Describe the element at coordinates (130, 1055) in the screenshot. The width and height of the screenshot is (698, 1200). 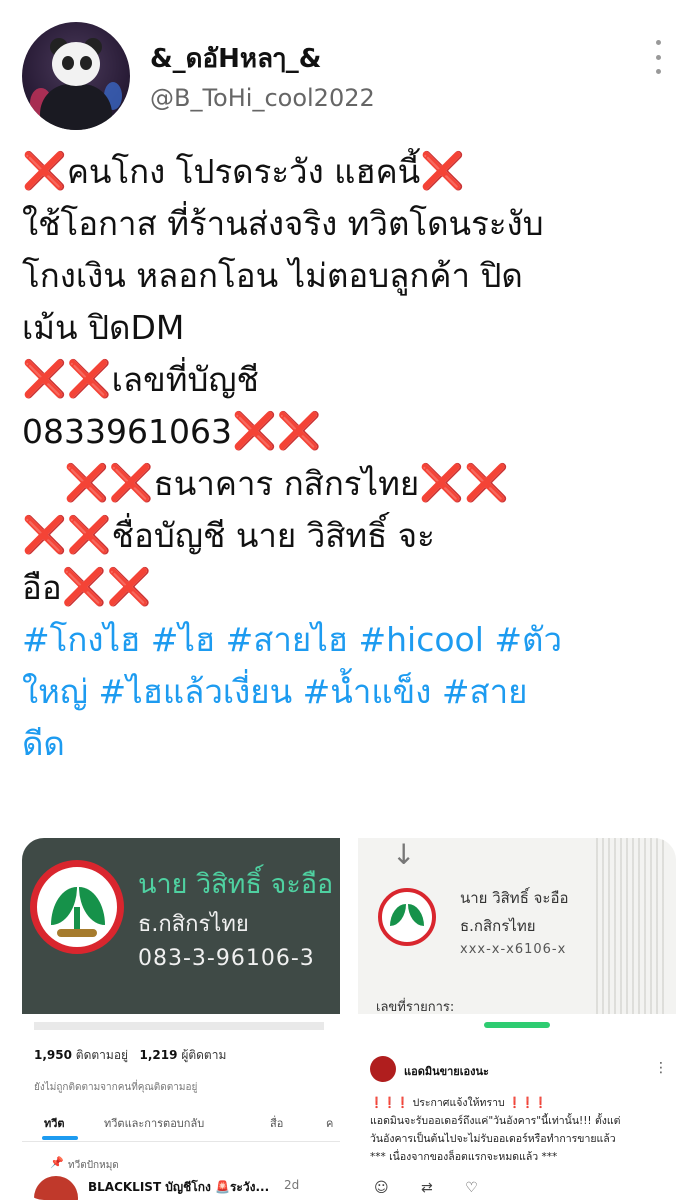
I see `follow-stats: 1,950 ติดตามอยู่ 1,219 ผู้ติดตาม` at that location.